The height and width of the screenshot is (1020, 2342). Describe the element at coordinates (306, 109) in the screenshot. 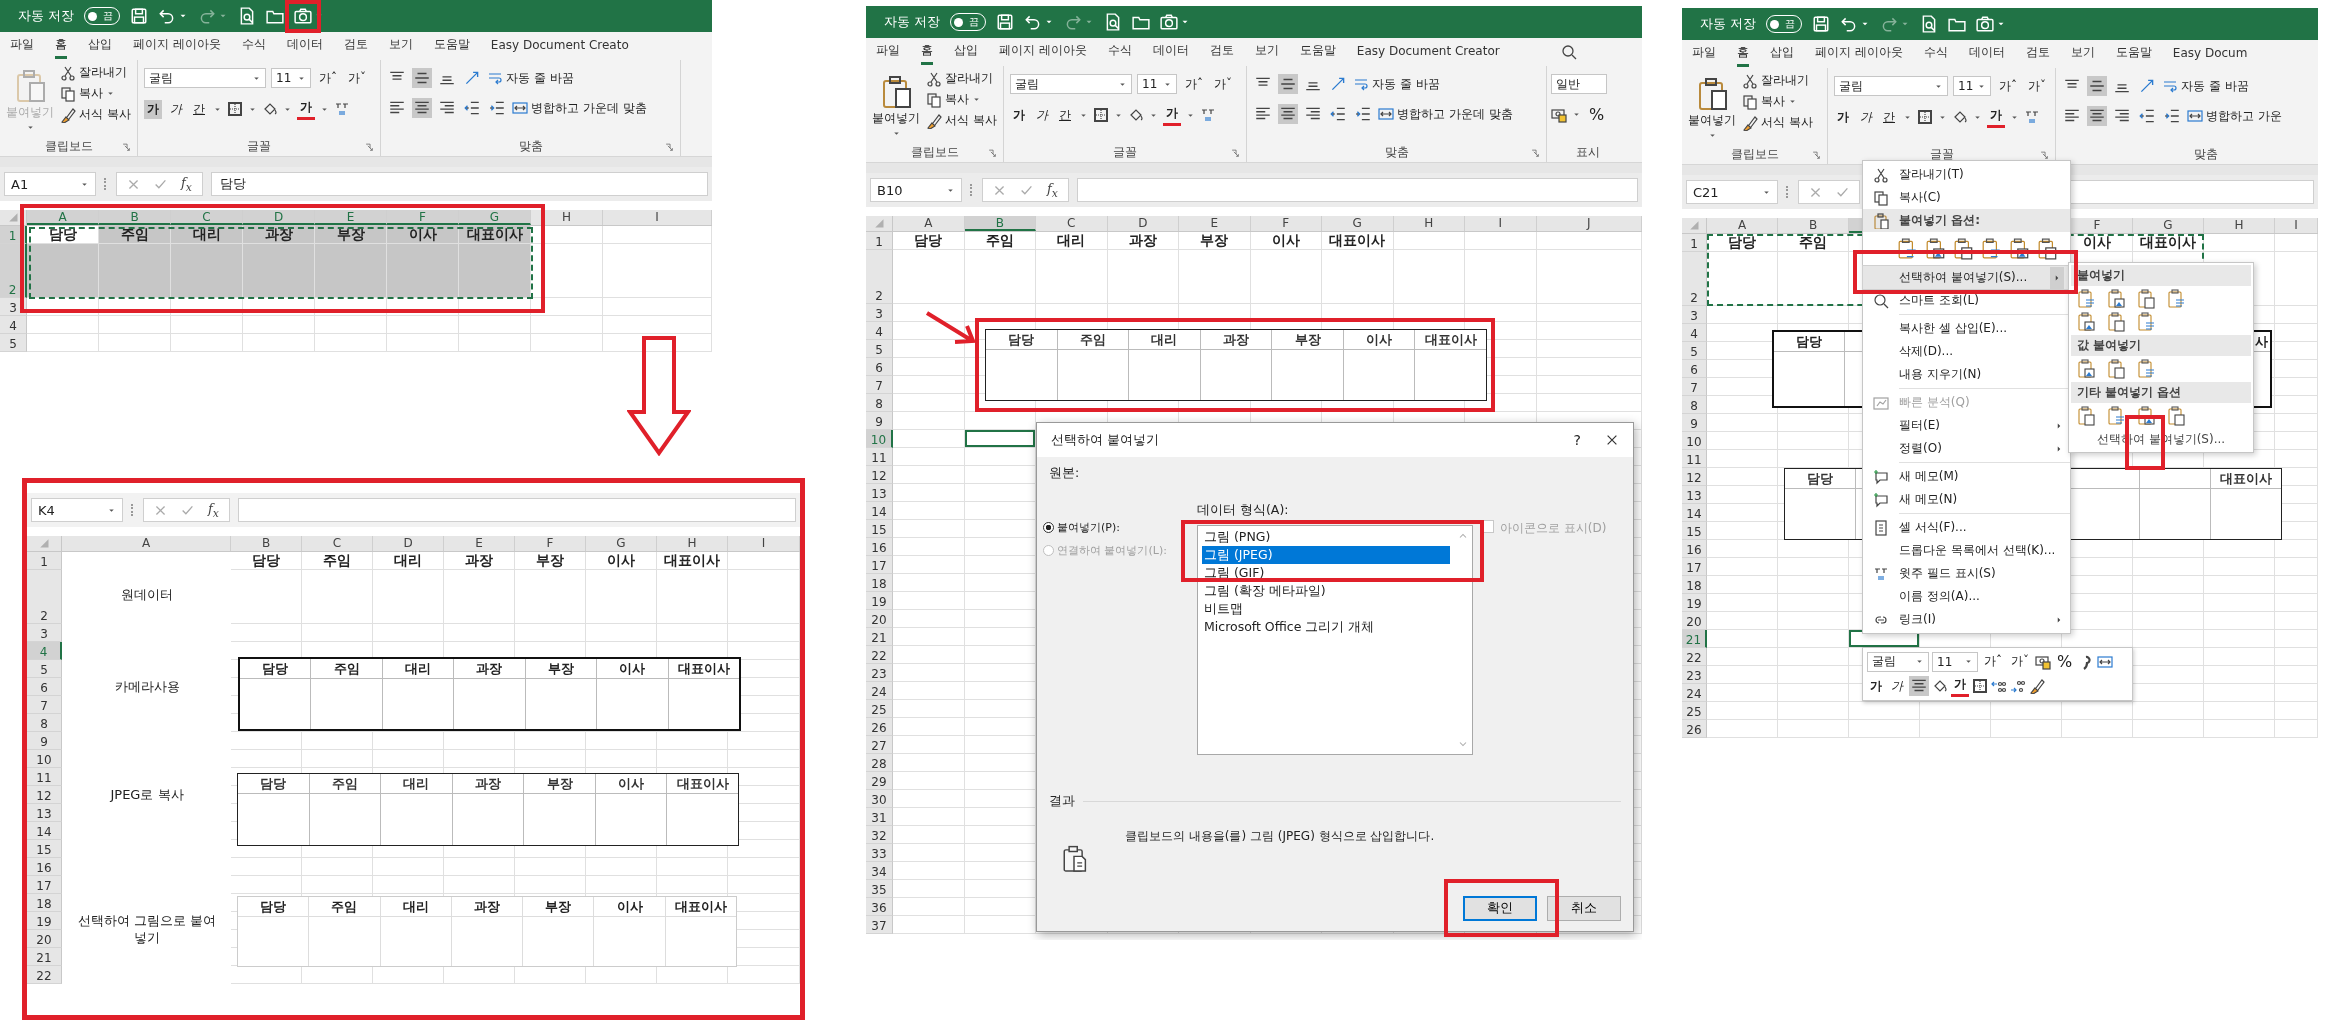

I see `font-color-button: 가` at that location.